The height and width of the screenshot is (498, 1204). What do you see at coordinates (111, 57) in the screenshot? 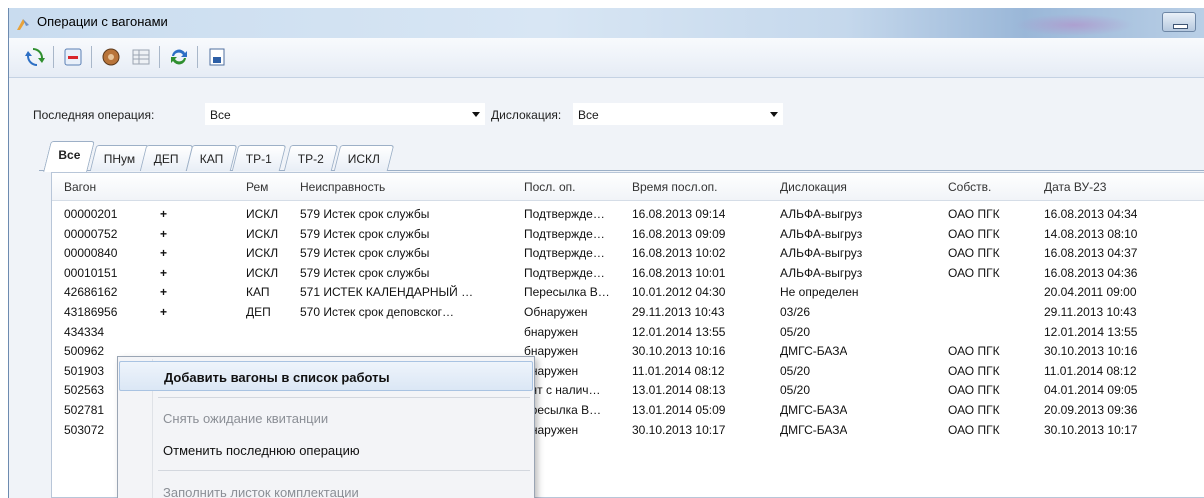
I see `operation-icon` at bounding box center [111, 57].